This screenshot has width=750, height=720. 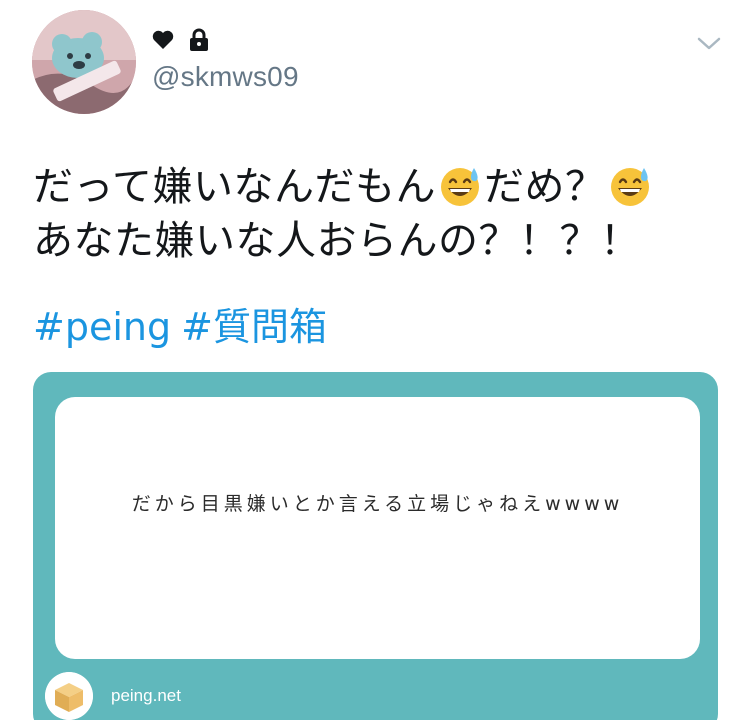 What do you see at coordinates (102, 327) in the screenshot?
I see `hashtag-link-peing: #peing` at bounding box center [102, 327].